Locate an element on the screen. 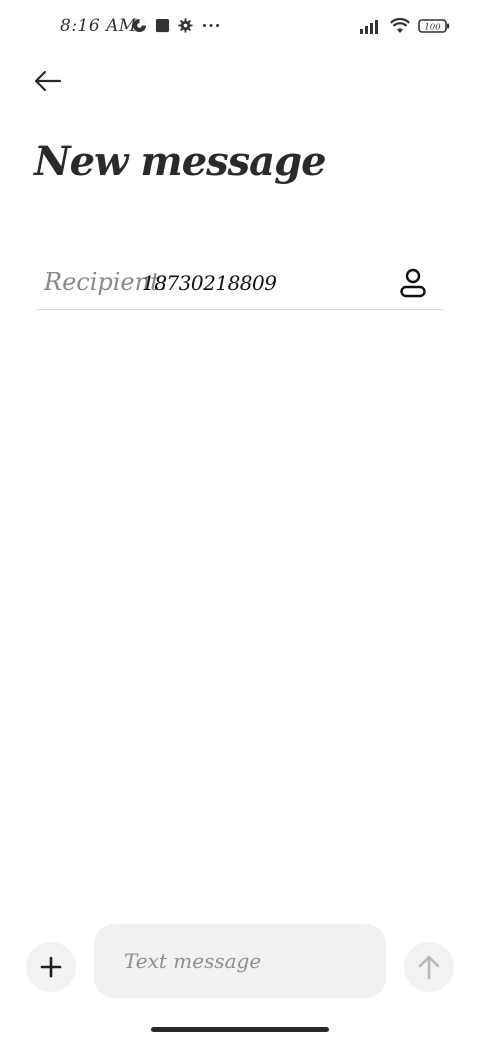 The image size is (480, 1040). square-notification-icon is located at coordinates (162, 25).